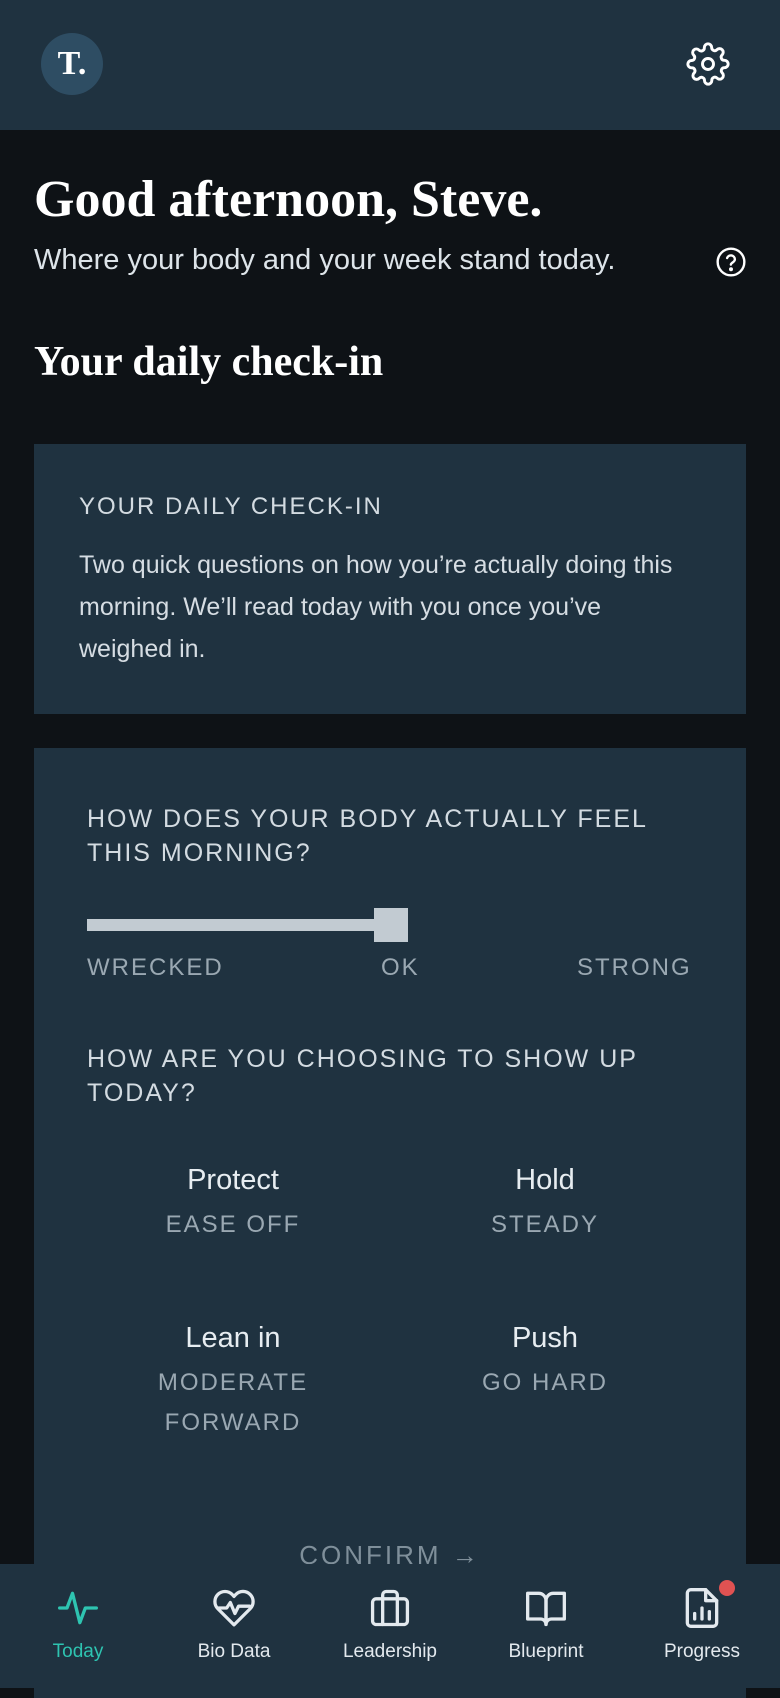 This screenshot has height=1698, width=780. What do you see at coordinates (546, 1608) in the screenshot?
I see `book-icon` at bounding box center [546, 1608].